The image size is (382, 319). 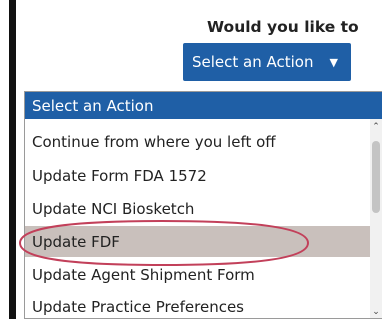 What do you see at coordinates (197, 274) in the screenshot?
I see `option-update-agent-shipment-form: Update Agent Shipment Form` at bounding box center [197, 274].